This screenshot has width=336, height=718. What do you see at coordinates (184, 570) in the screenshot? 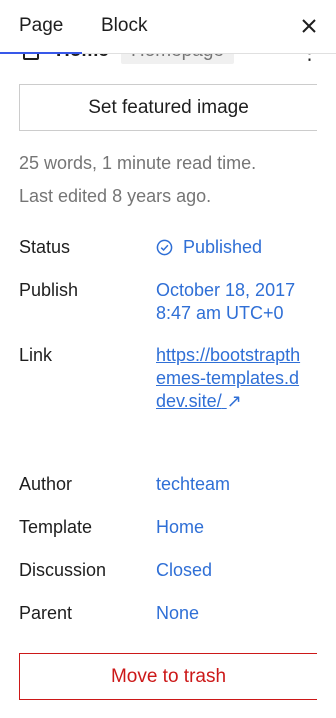
I see `discussion-value-button: Closed` at bounding box center [184, 570].